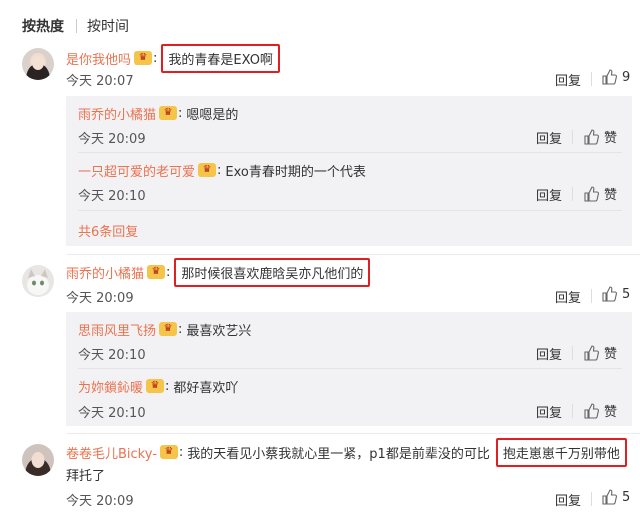 The height and width of the screenshot is (516, 640). I want to click on reply-text: 最喜欢艺兴, so click(219, 331).